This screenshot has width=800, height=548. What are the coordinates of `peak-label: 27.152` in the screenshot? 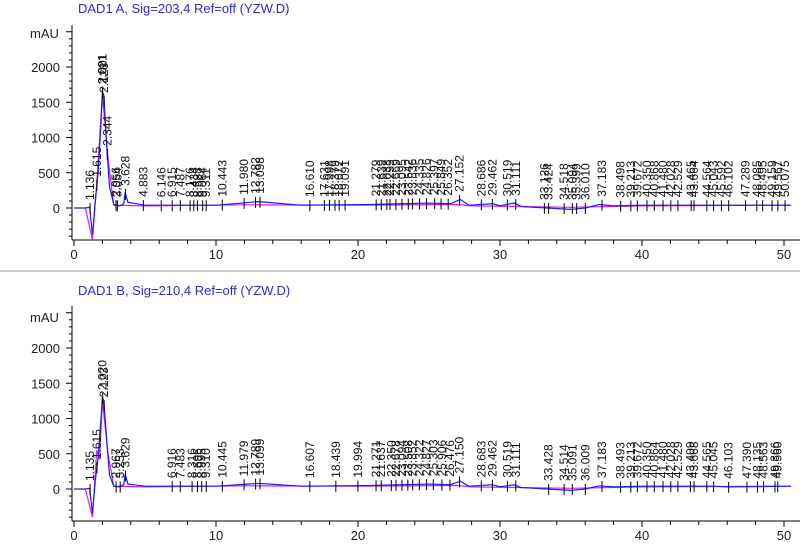 It's located at (460, 173).